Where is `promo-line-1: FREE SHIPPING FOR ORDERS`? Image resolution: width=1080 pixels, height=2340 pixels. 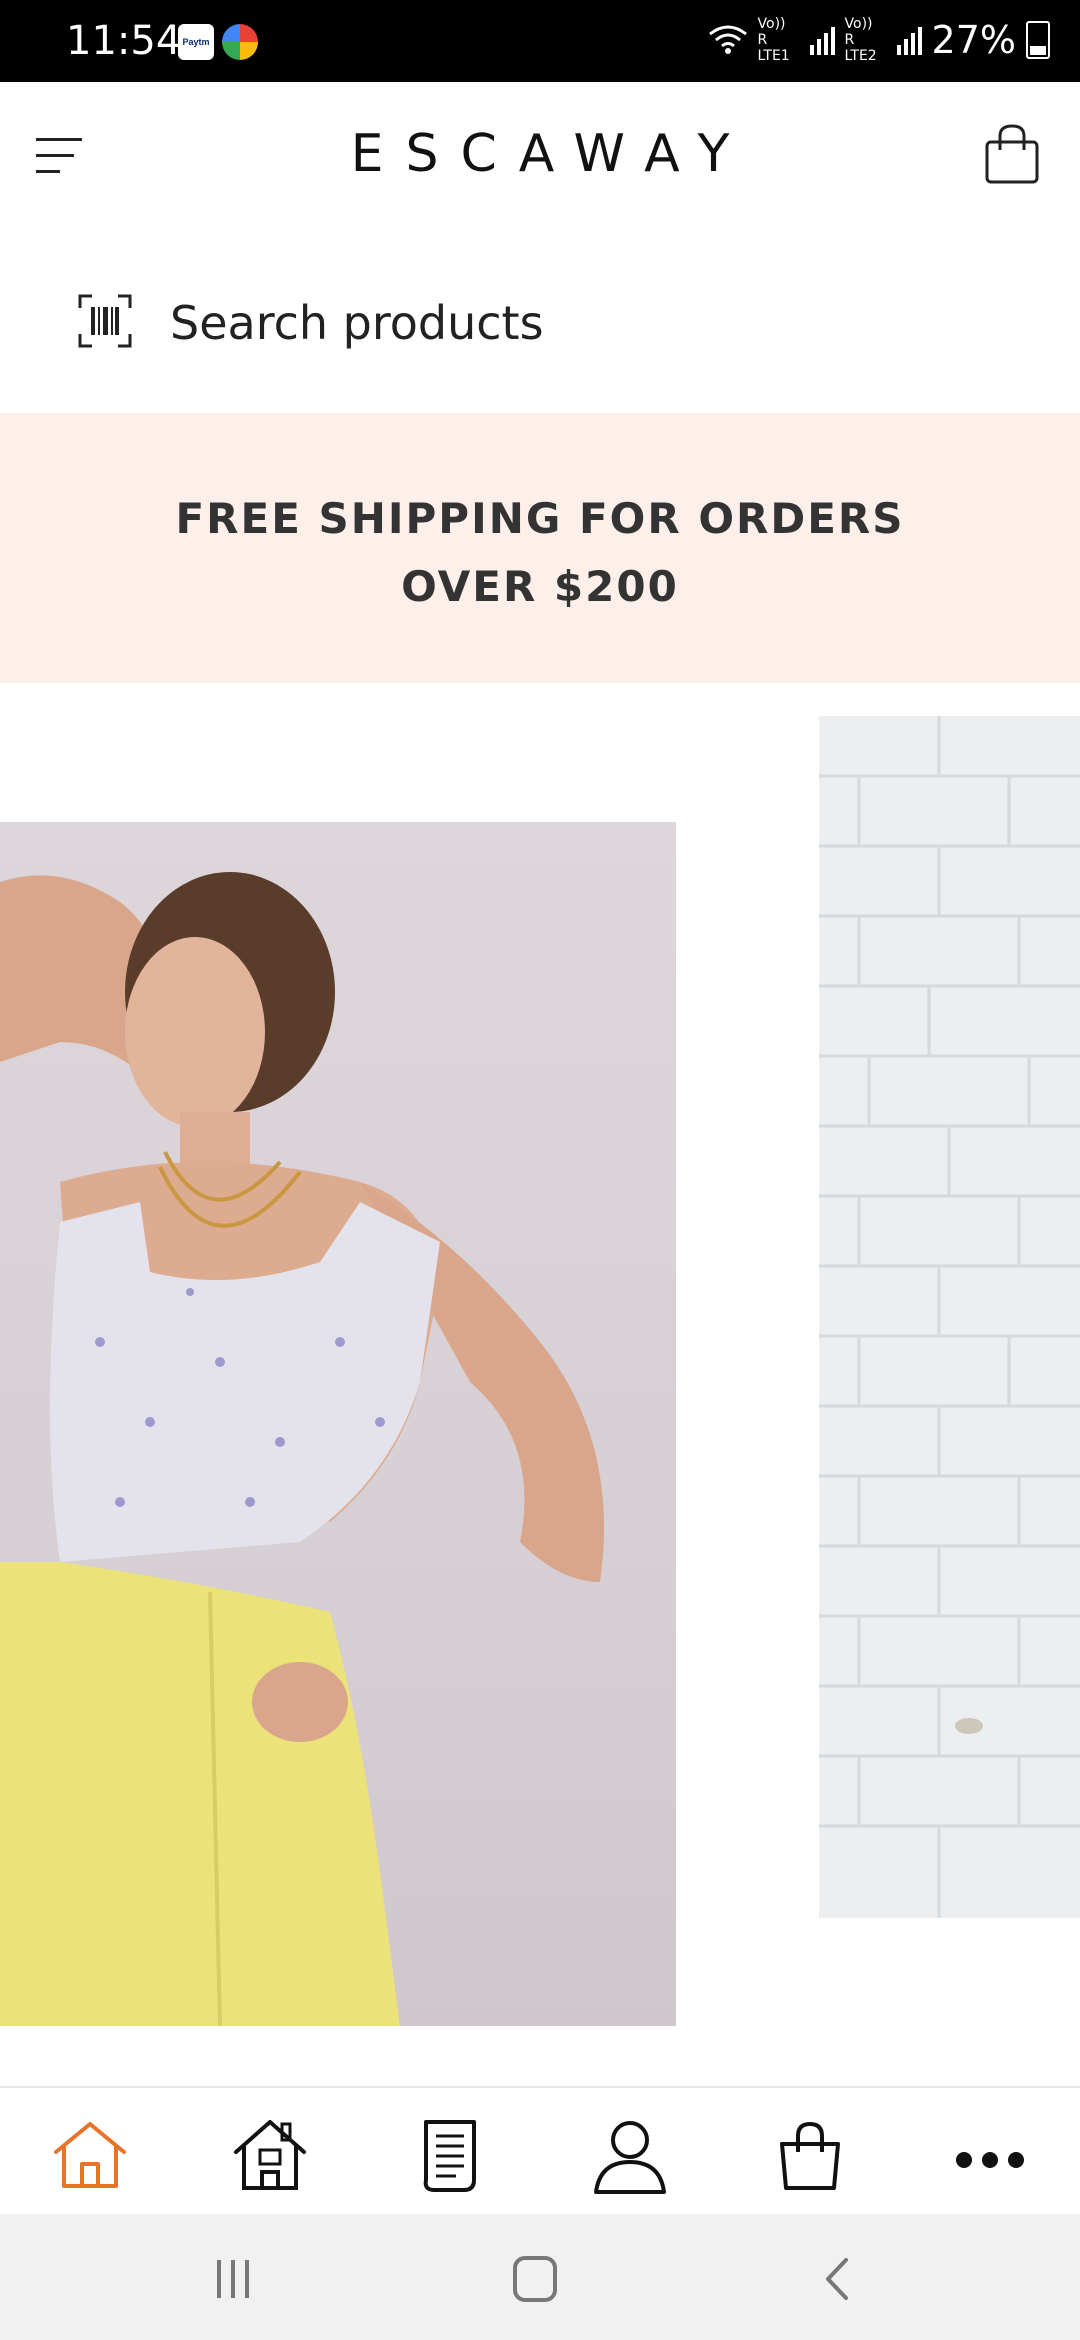
promo-line-1: FREE SHIPPING FOR ORDERS is located at coordinates (540, 518).